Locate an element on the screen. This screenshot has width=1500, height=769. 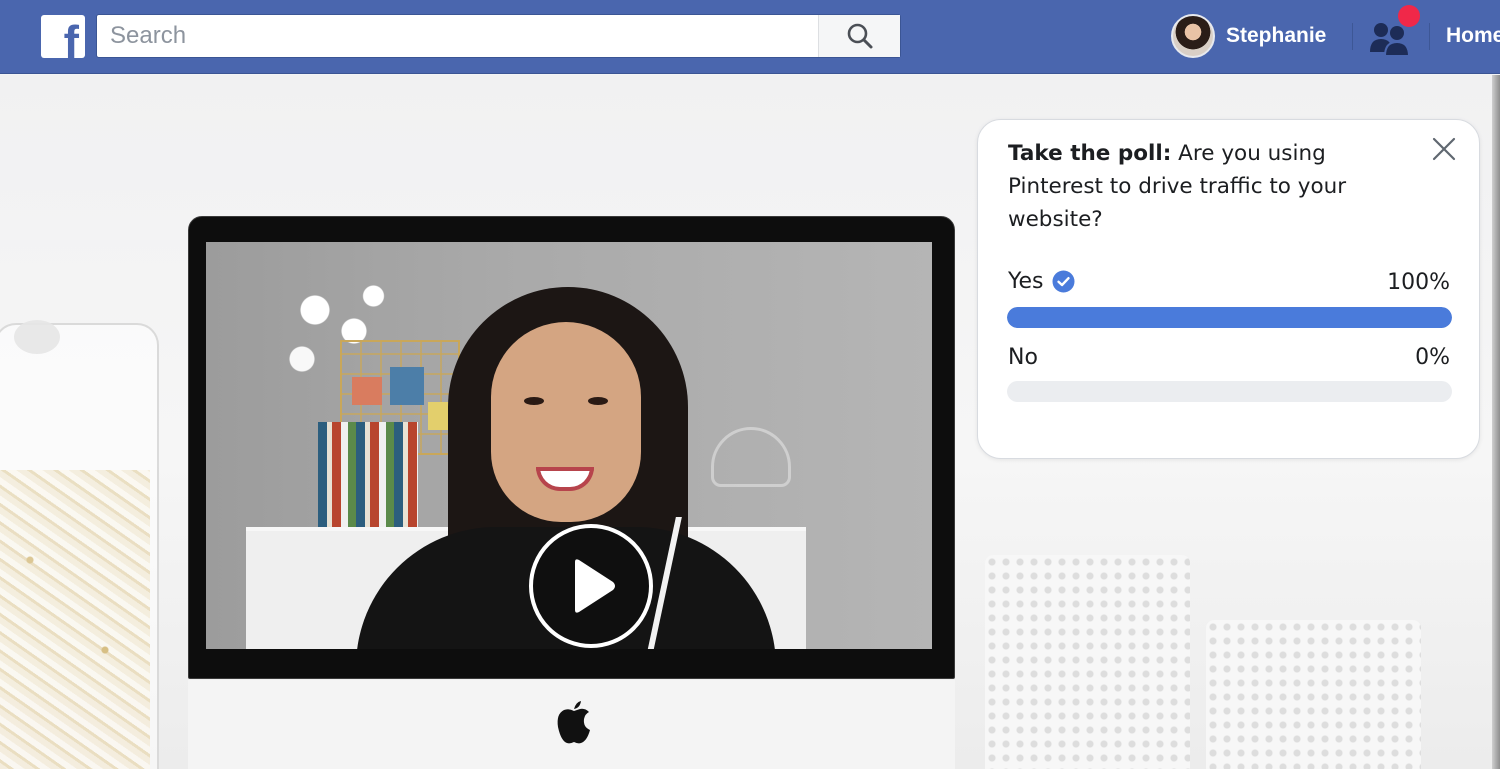
profile-link: Stephanie is located at coordinates (1248, 36).